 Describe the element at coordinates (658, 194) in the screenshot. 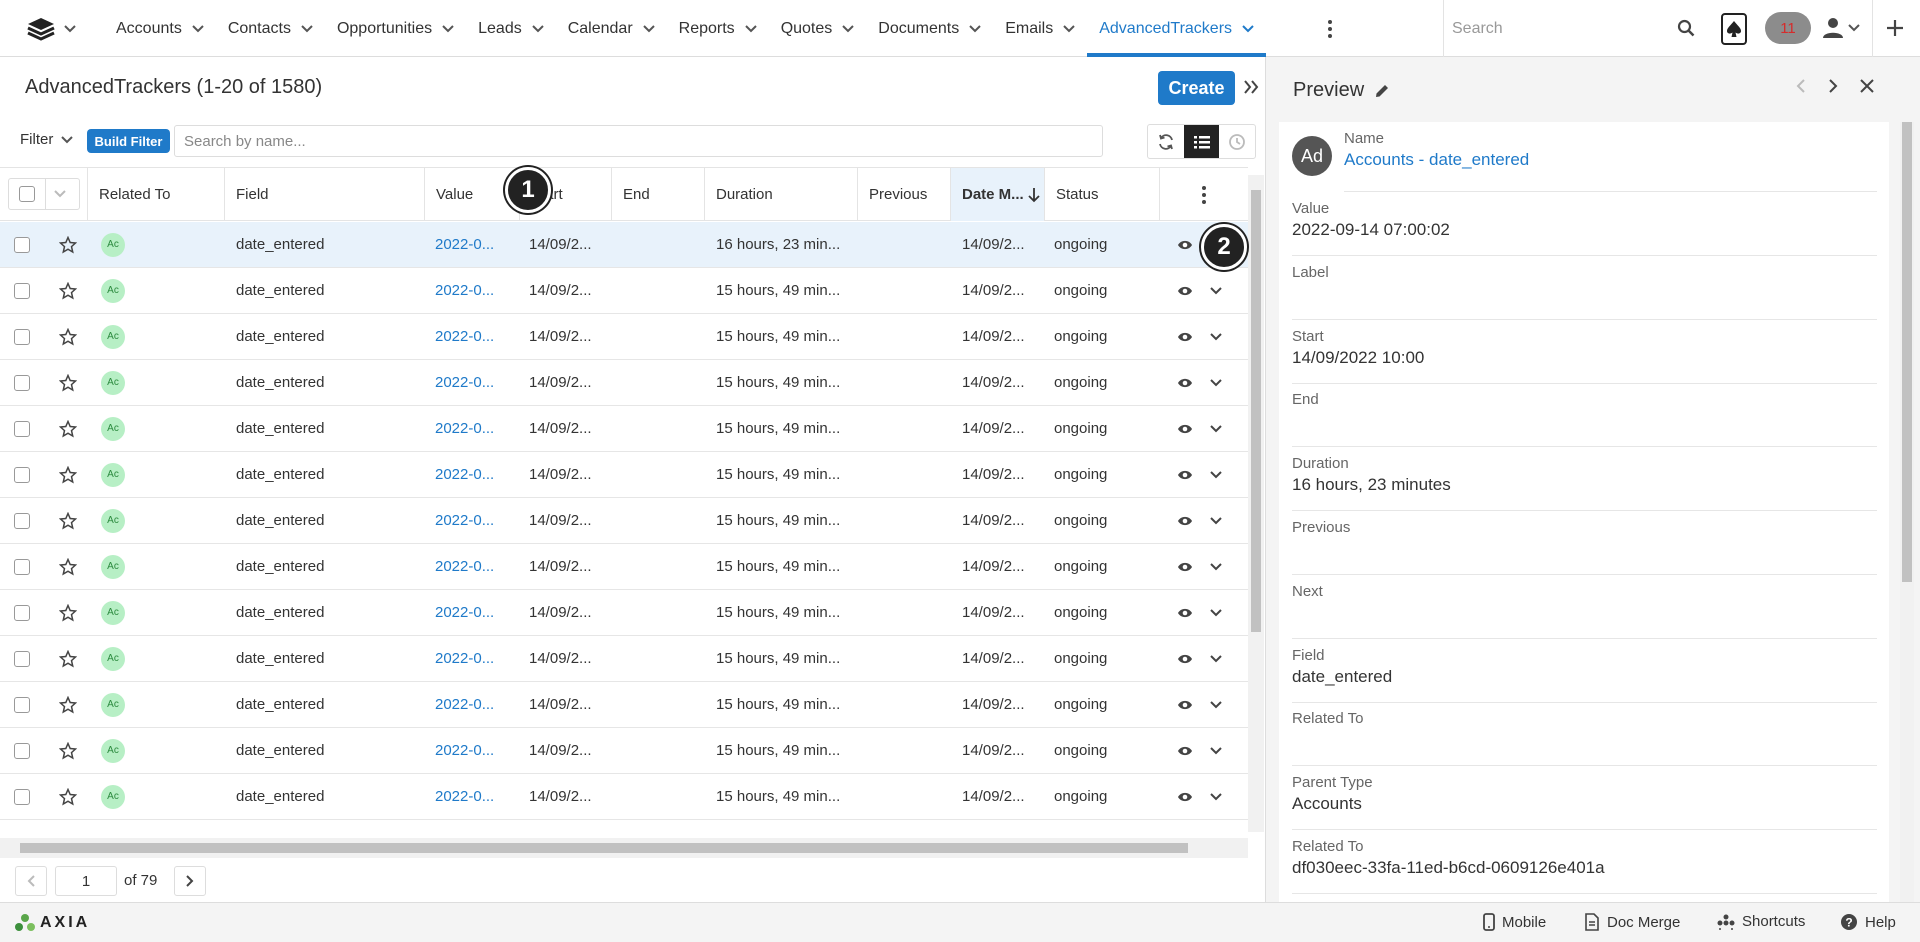

I see `column-header-end: End` at that location.